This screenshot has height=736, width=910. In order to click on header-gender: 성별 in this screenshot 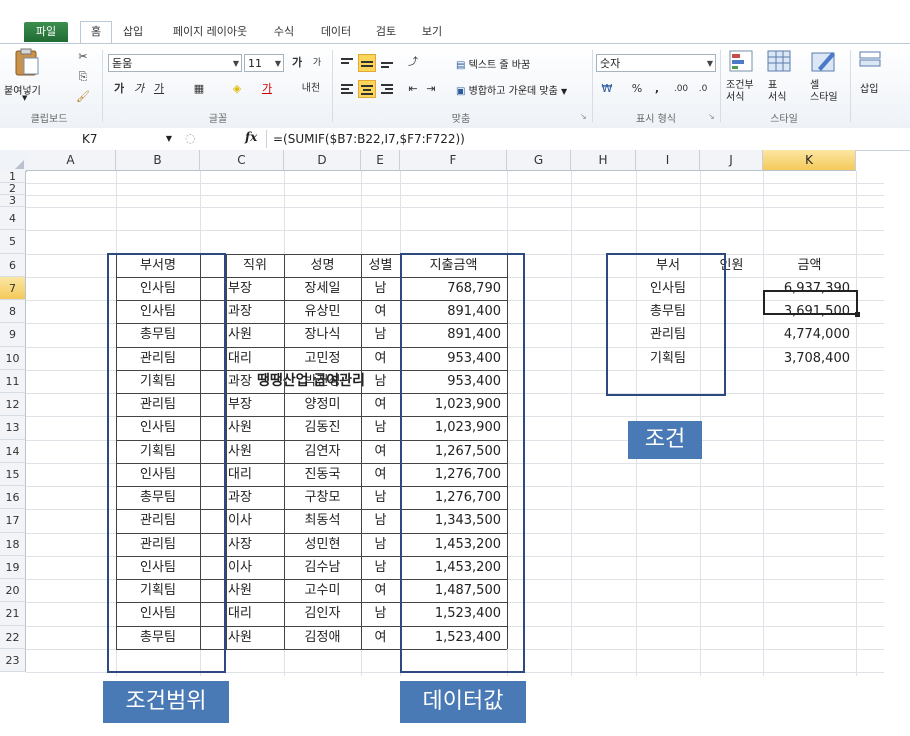, I will do `click(380, 265)`.